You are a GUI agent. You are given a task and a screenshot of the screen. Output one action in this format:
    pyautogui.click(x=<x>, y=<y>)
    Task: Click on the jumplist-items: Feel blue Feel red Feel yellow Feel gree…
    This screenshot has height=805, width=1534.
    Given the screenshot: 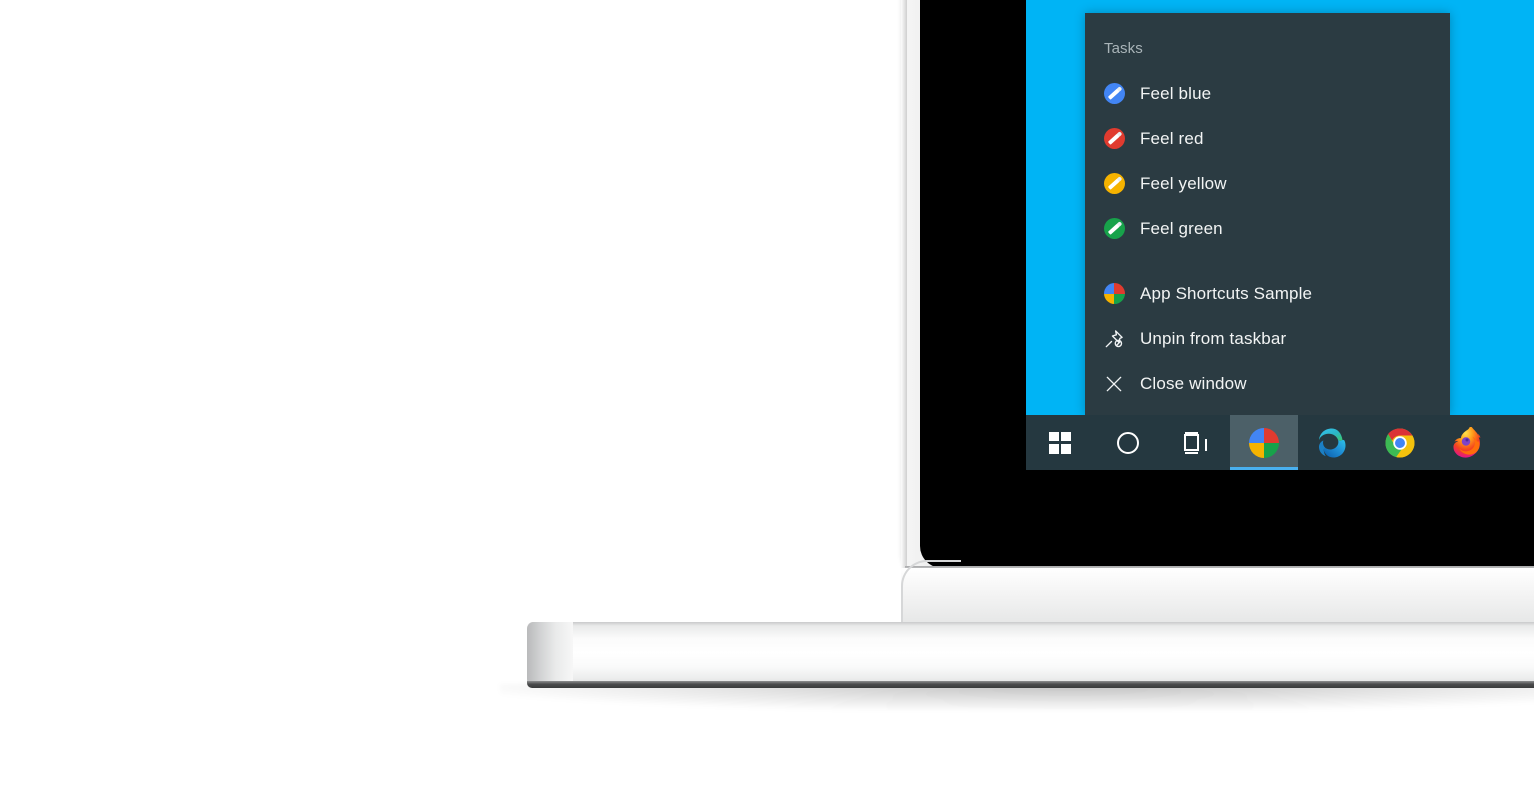 What is the action you would take?
    pyautogui.click(x=1267, y=238)
    